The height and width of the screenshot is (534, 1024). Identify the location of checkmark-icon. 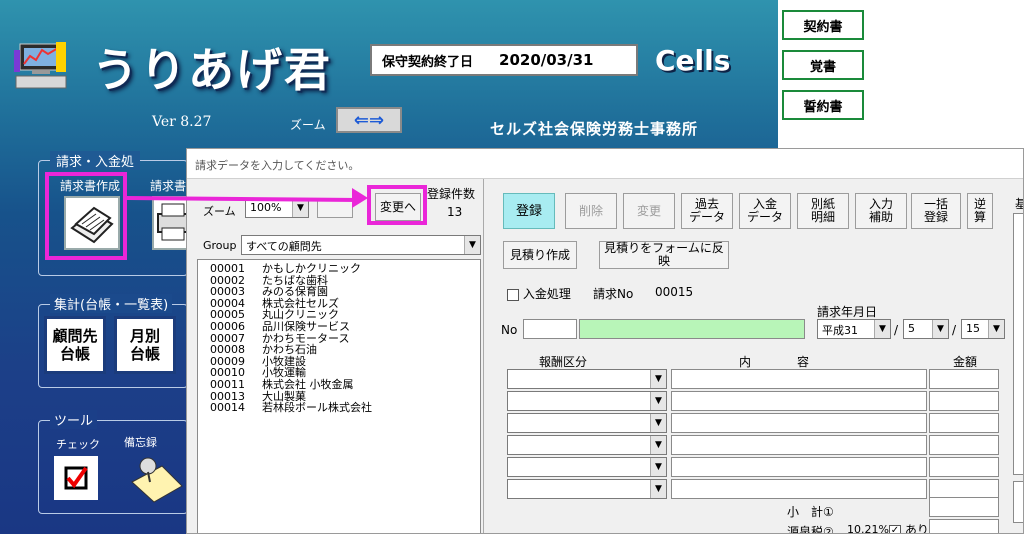
(76, 478).